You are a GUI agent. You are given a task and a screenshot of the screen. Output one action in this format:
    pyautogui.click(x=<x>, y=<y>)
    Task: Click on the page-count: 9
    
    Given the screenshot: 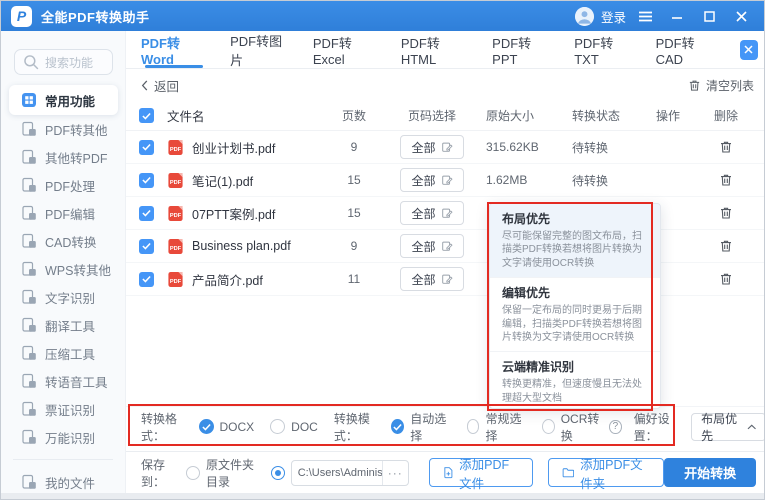 What is the action you would take?
    pyautogui.click(x=354, y=147)
    